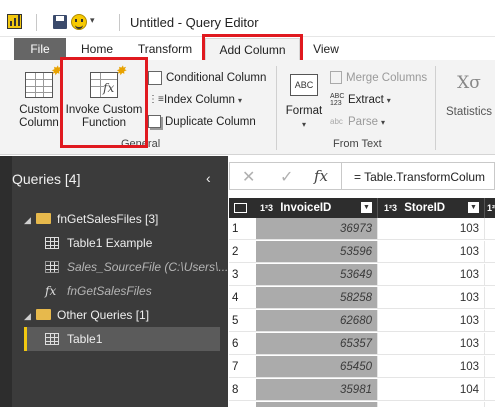 The width and height of the screenshot is (495, 407). I want to click on quick-access-dropdown-icon: ▾, so click(92, 20).